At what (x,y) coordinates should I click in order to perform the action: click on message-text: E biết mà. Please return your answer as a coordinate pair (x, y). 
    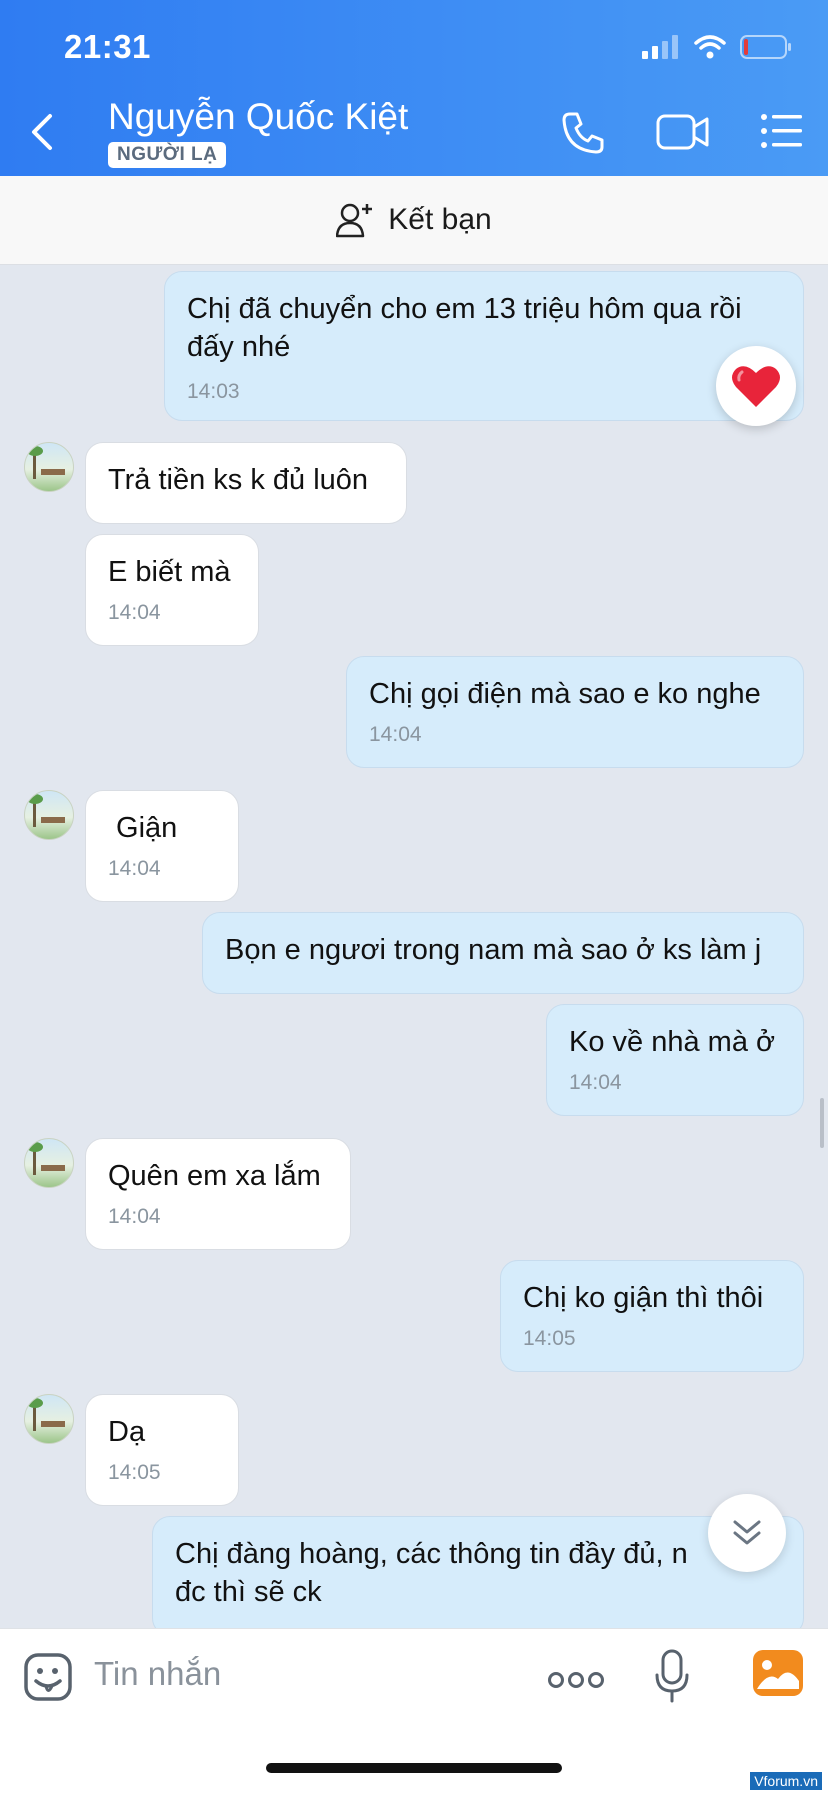
    Looking at the image, I should click on (169, 572).